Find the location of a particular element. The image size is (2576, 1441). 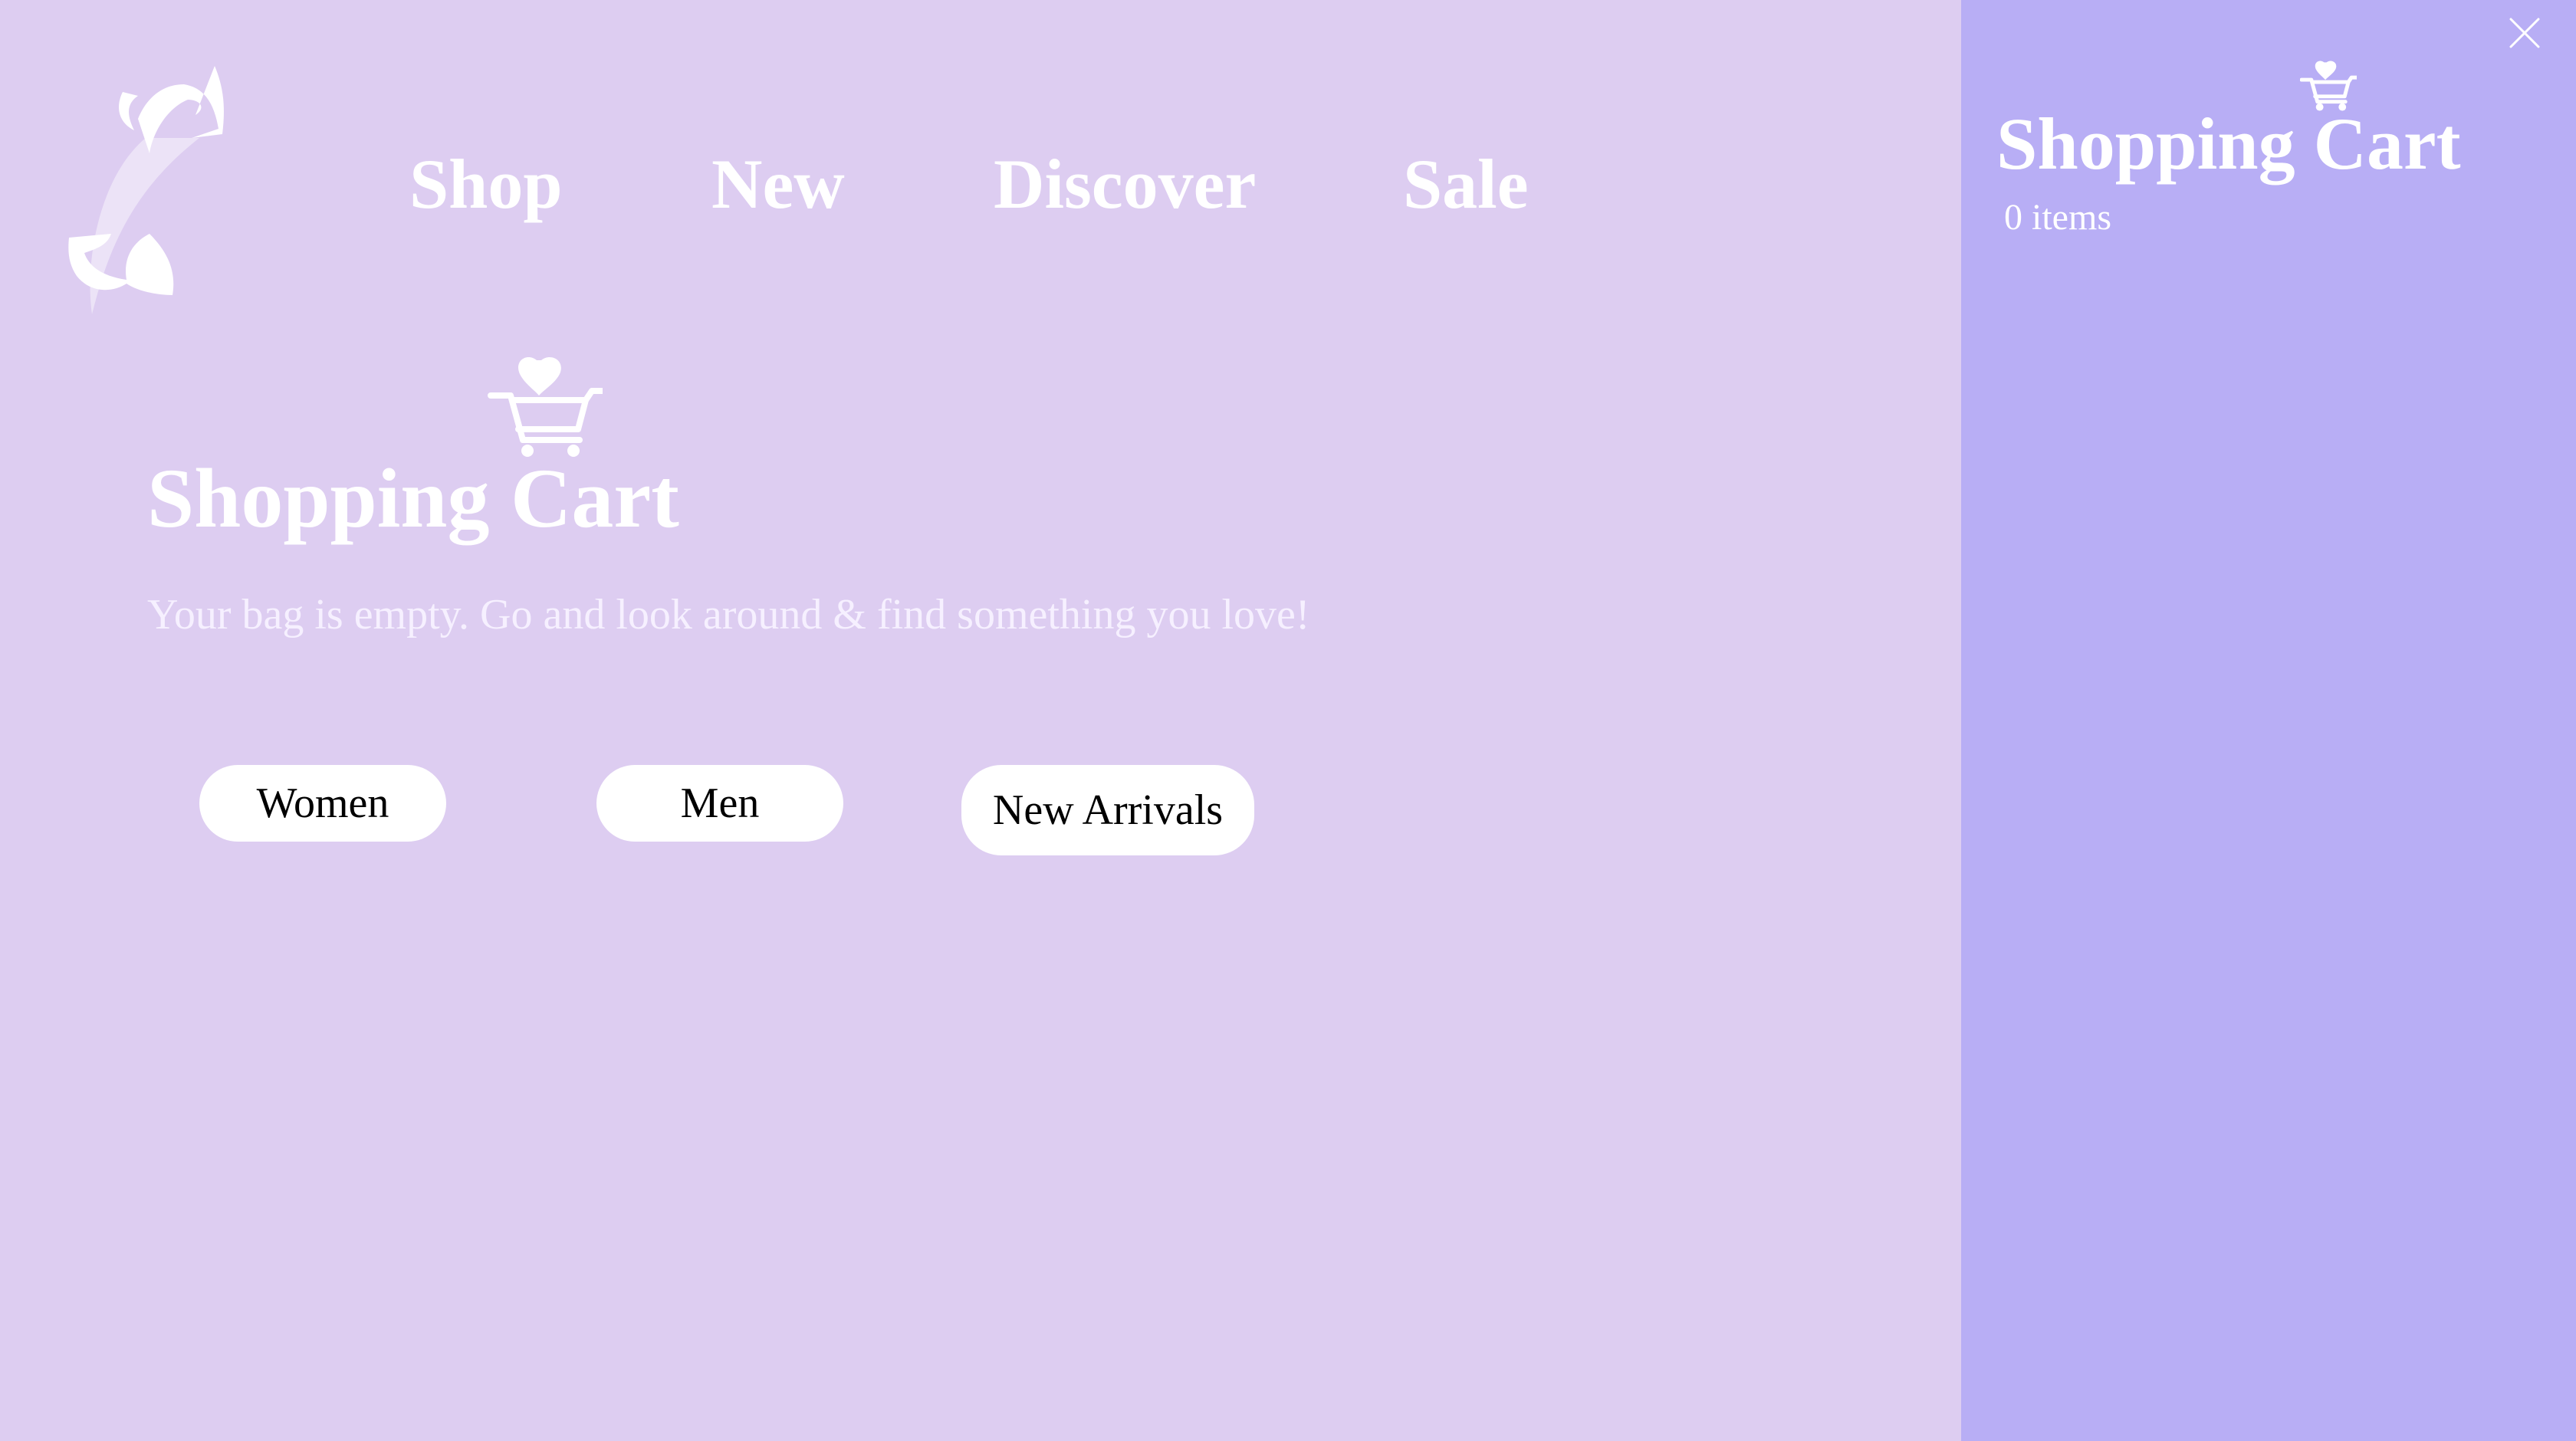

nav-shop: Shop is located at coordinates (486, 184).